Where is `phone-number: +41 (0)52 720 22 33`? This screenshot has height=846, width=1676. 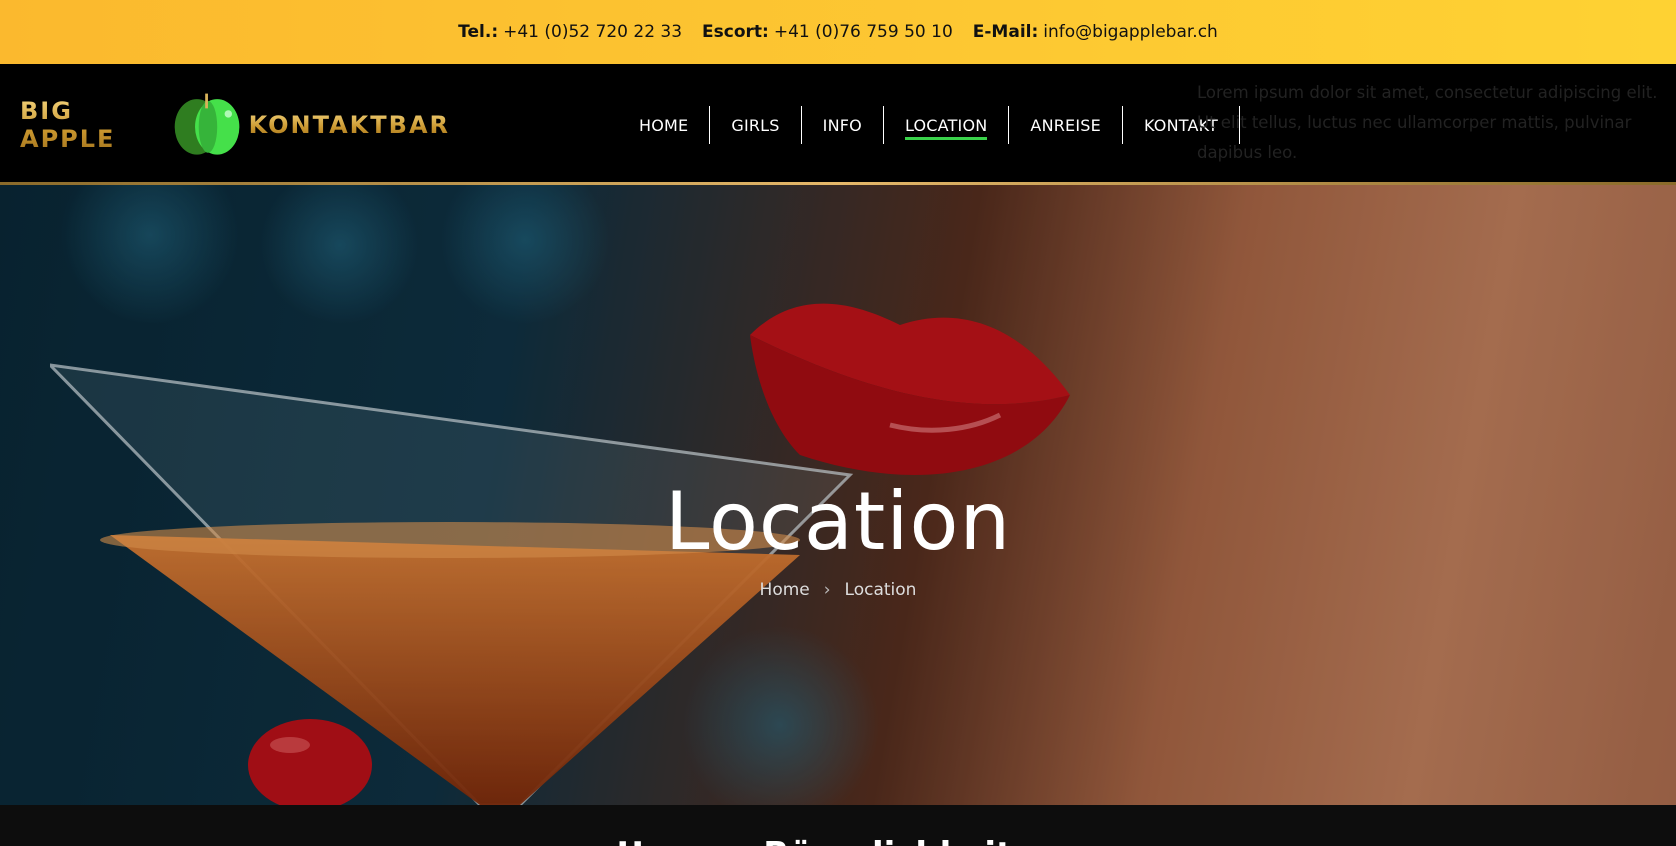
phone-number: +41 (0)52 720 22 33 is located at coordinates (592, 32).